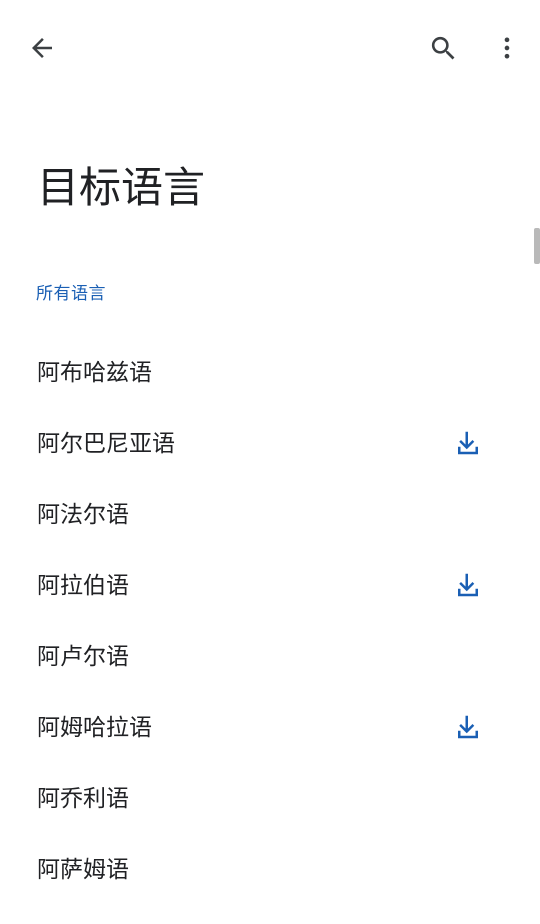 This screenshot has height=924, width=540. Describe the element at coordinates (71, 294) in the screenshot. I see `section-label-all-languages: 所有语言` at that location.